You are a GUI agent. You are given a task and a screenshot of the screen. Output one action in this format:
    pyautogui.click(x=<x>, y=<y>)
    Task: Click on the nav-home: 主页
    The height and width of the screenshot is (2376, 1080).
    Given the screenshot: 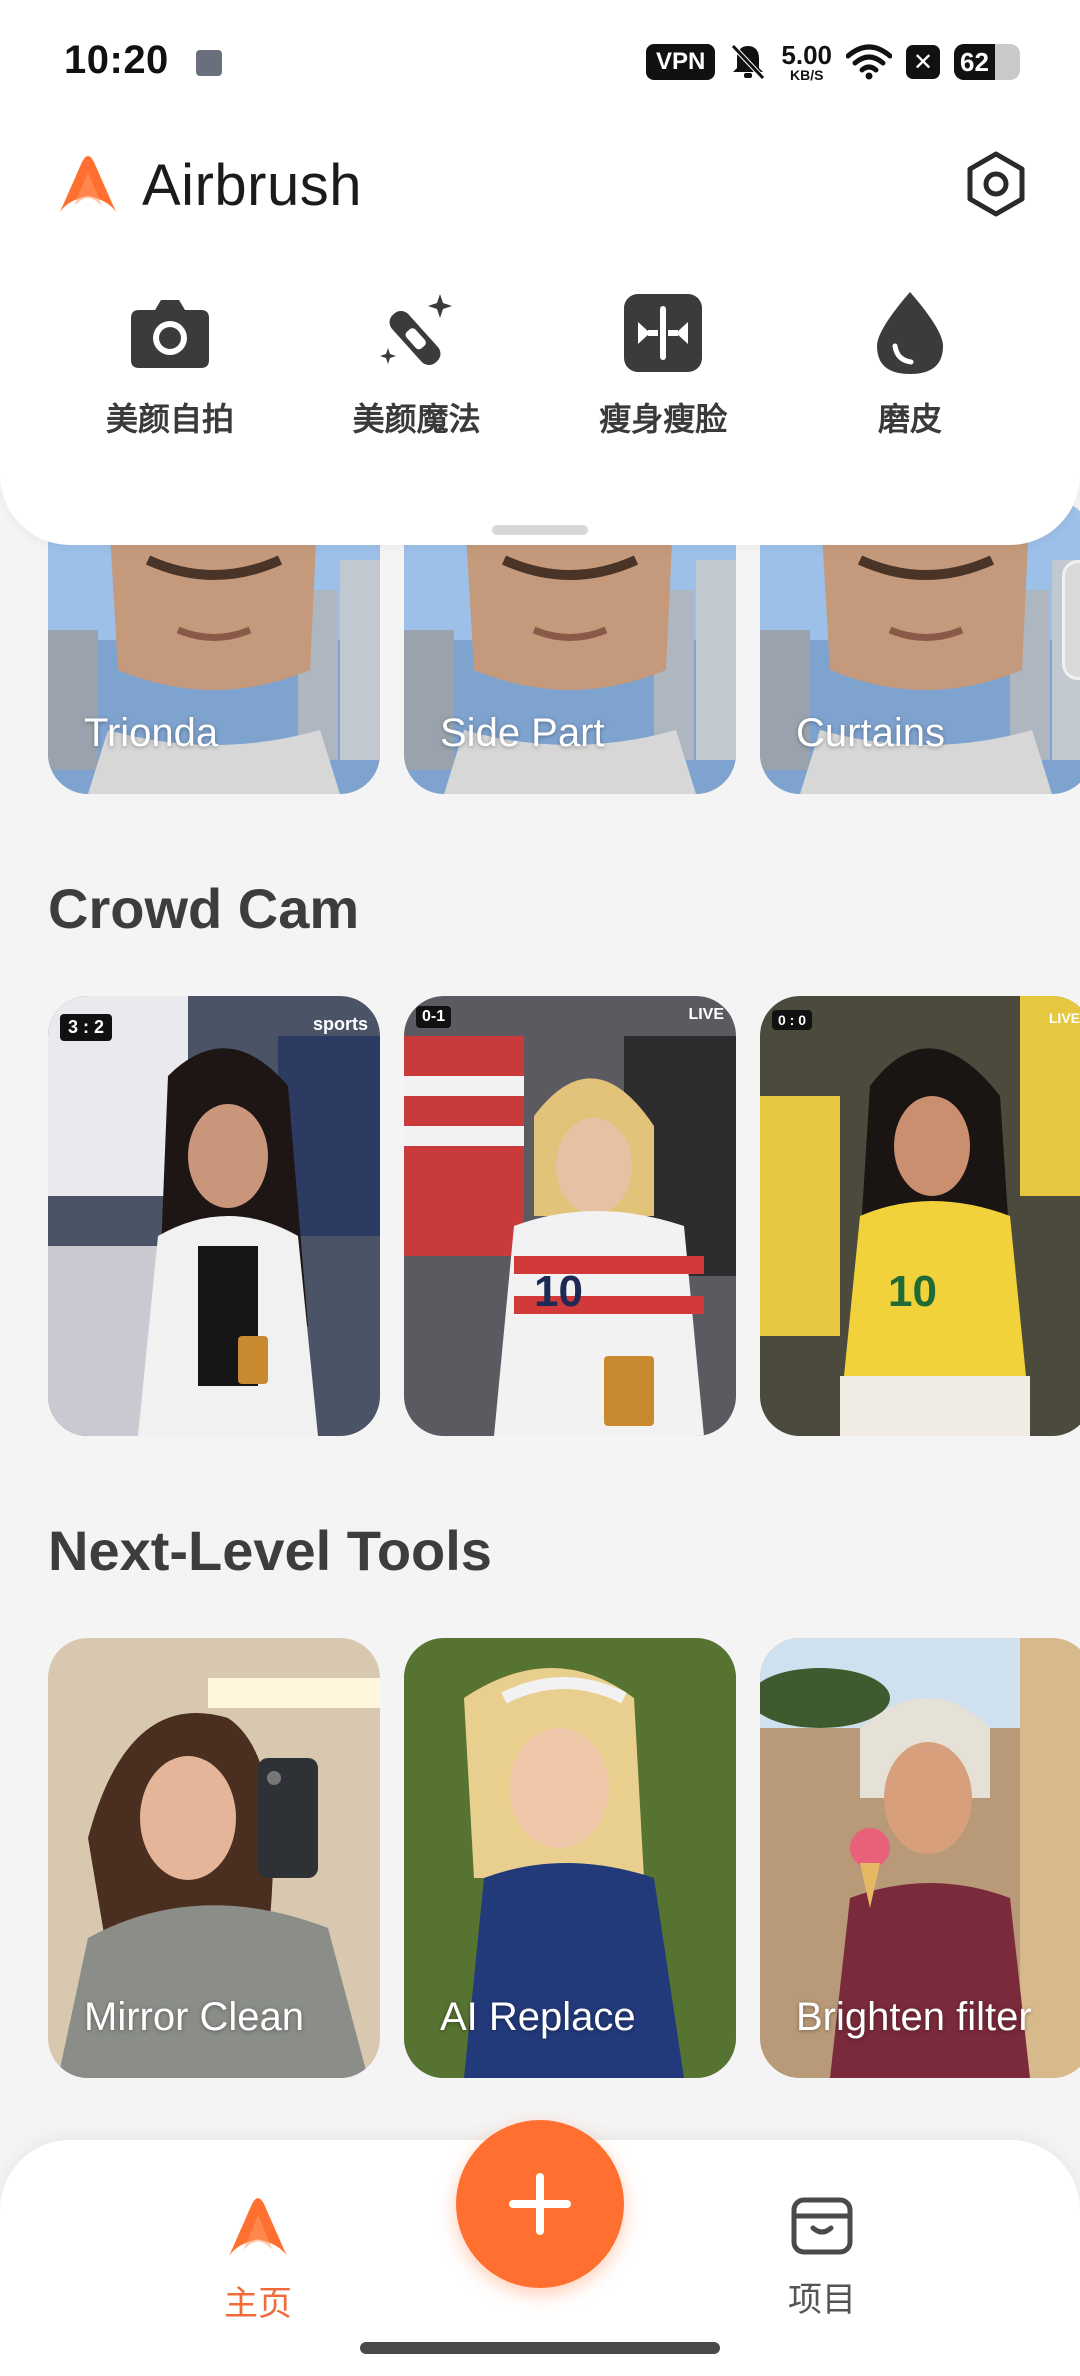 What is the action you would take?
    pyautogui.click(x=258, y=2258)
    